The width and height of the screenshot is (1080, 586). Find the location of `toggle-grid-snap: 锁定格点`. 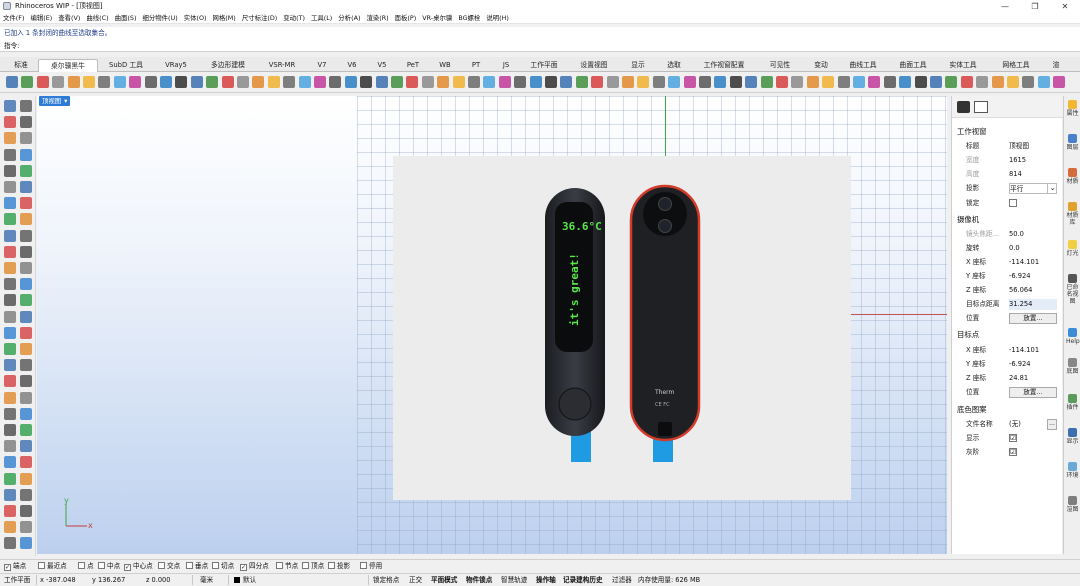

toggle-grid-snap: 锁定格点 is located at coordinates (386, 580).